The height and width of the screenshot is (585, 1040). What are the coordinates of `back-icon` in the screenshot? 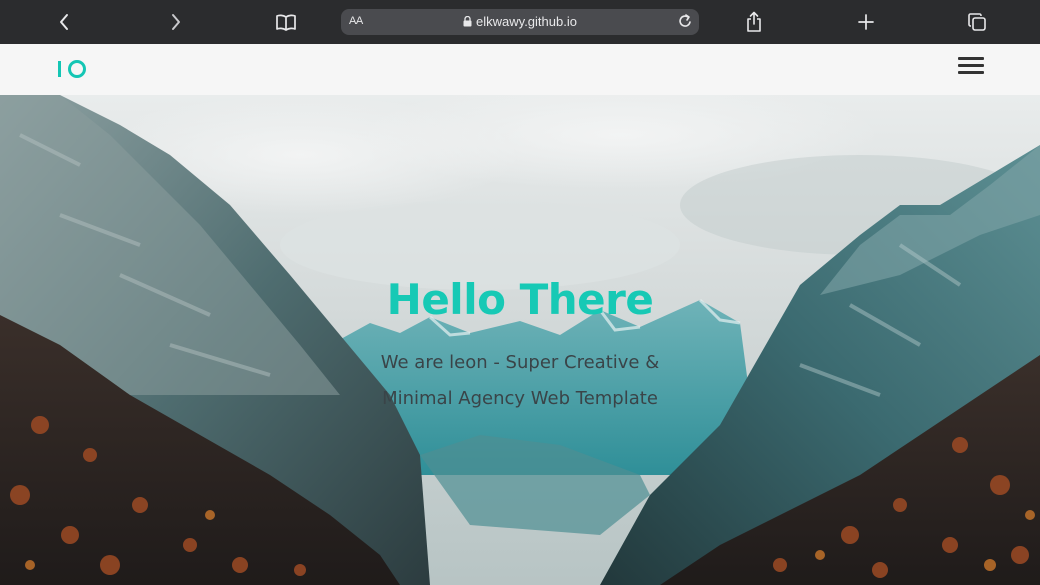 It's located at (64, 22).